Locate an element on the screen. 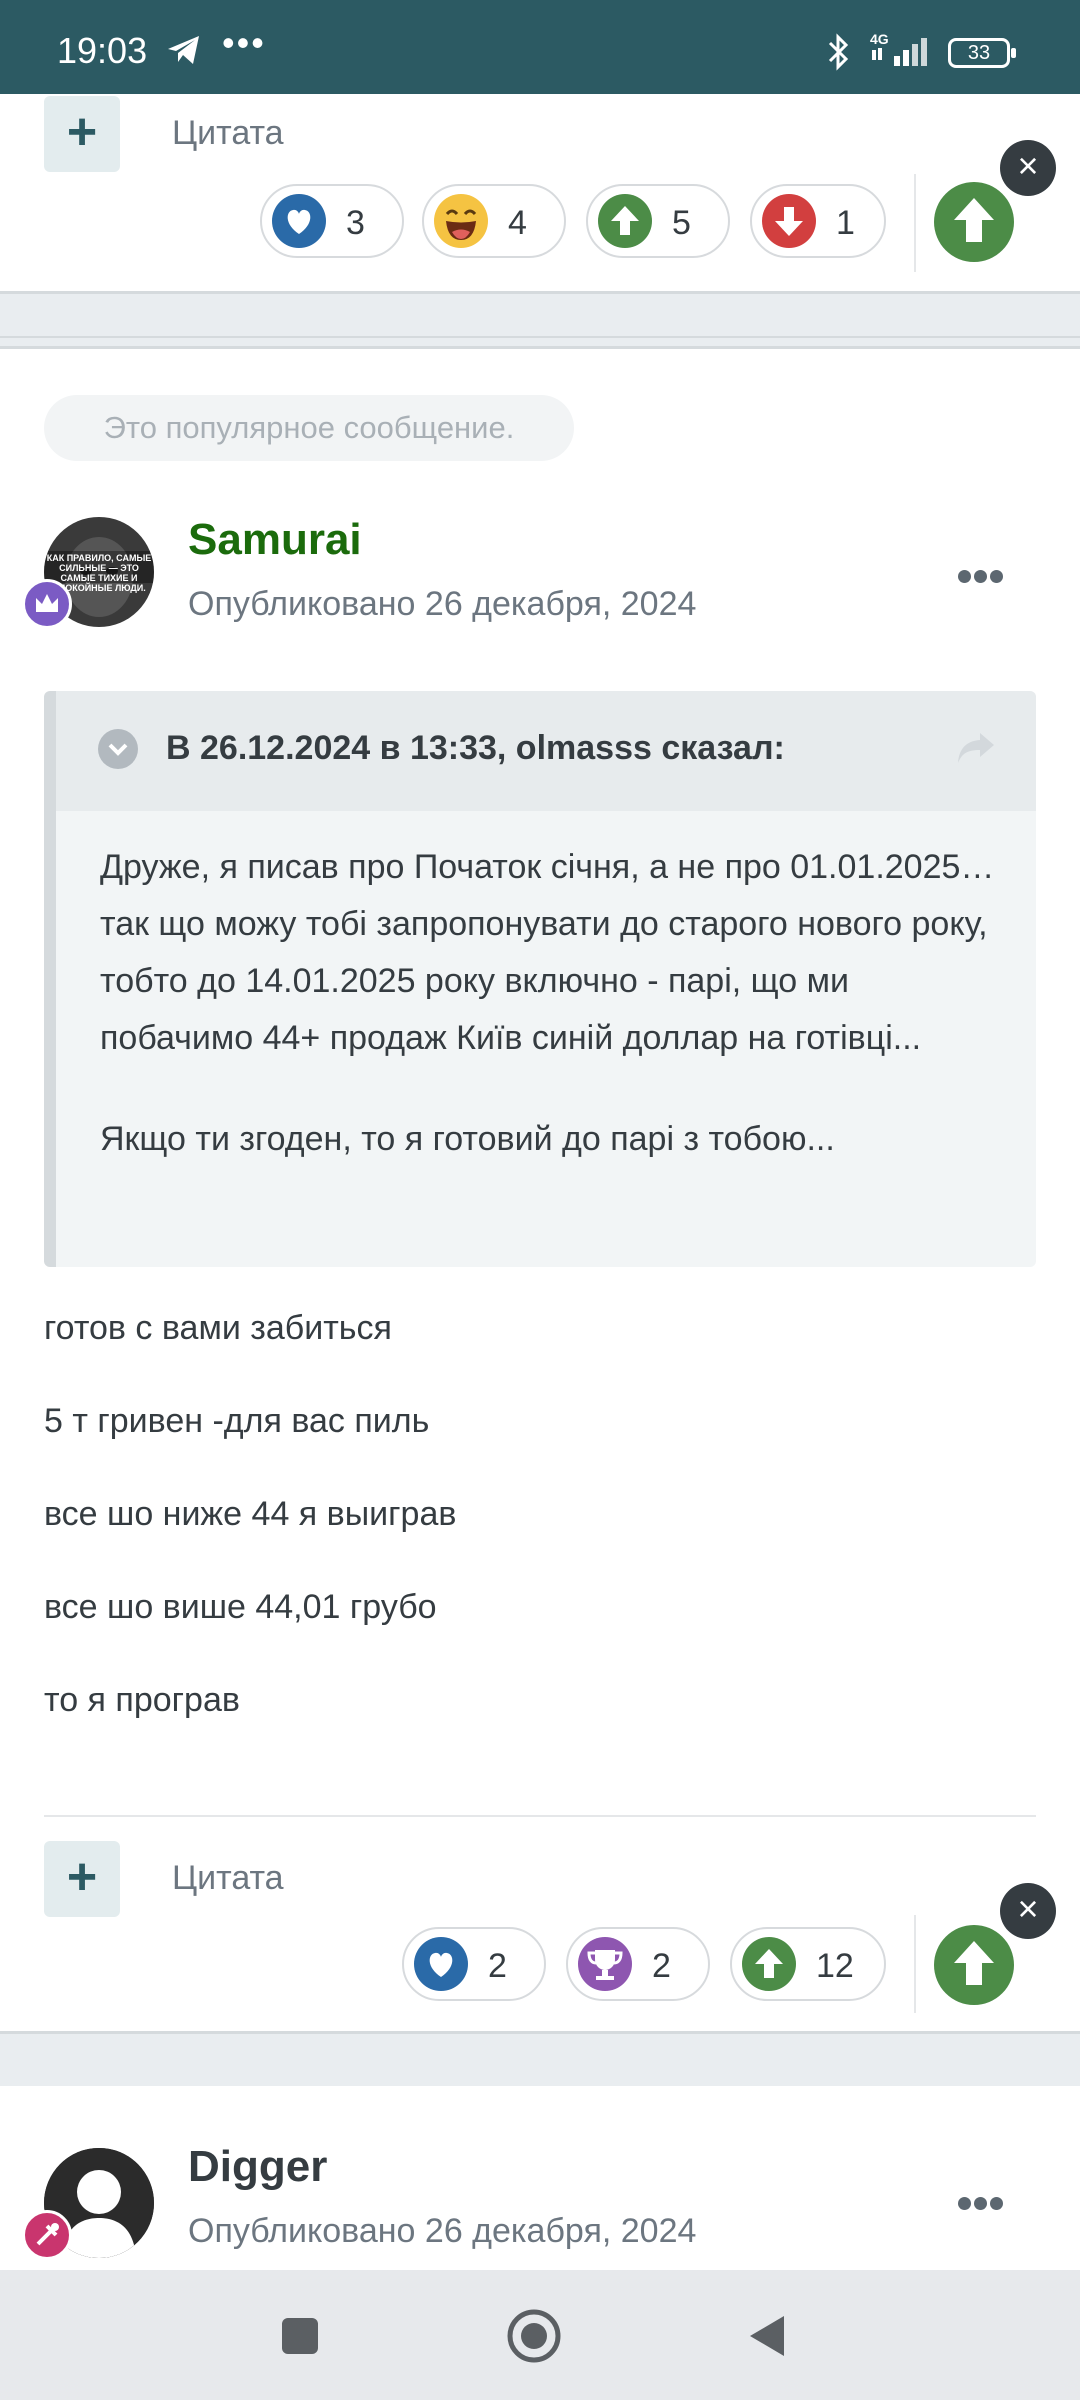 This screenshot has width=1080, height=2400. reaction-count: 12 is located at coordinates (835, 1966).